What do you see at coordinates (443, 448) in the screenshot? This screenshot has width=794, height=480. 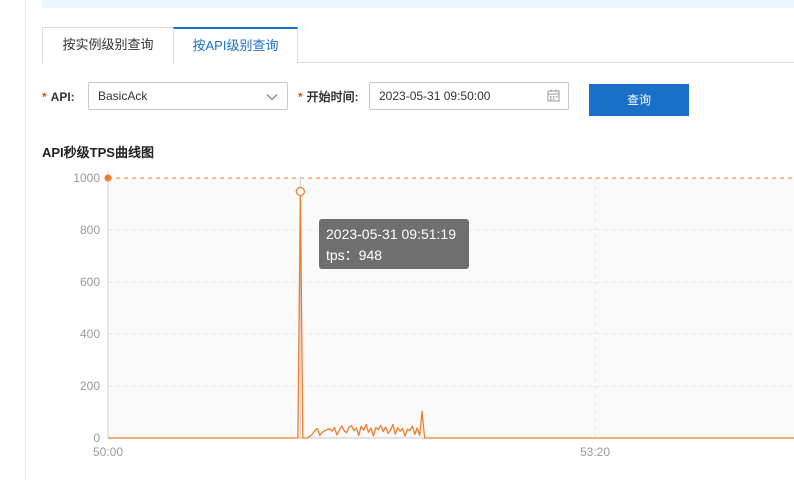 I see `x-axis: 50:00 53:20` at bounding box center [443, 448].